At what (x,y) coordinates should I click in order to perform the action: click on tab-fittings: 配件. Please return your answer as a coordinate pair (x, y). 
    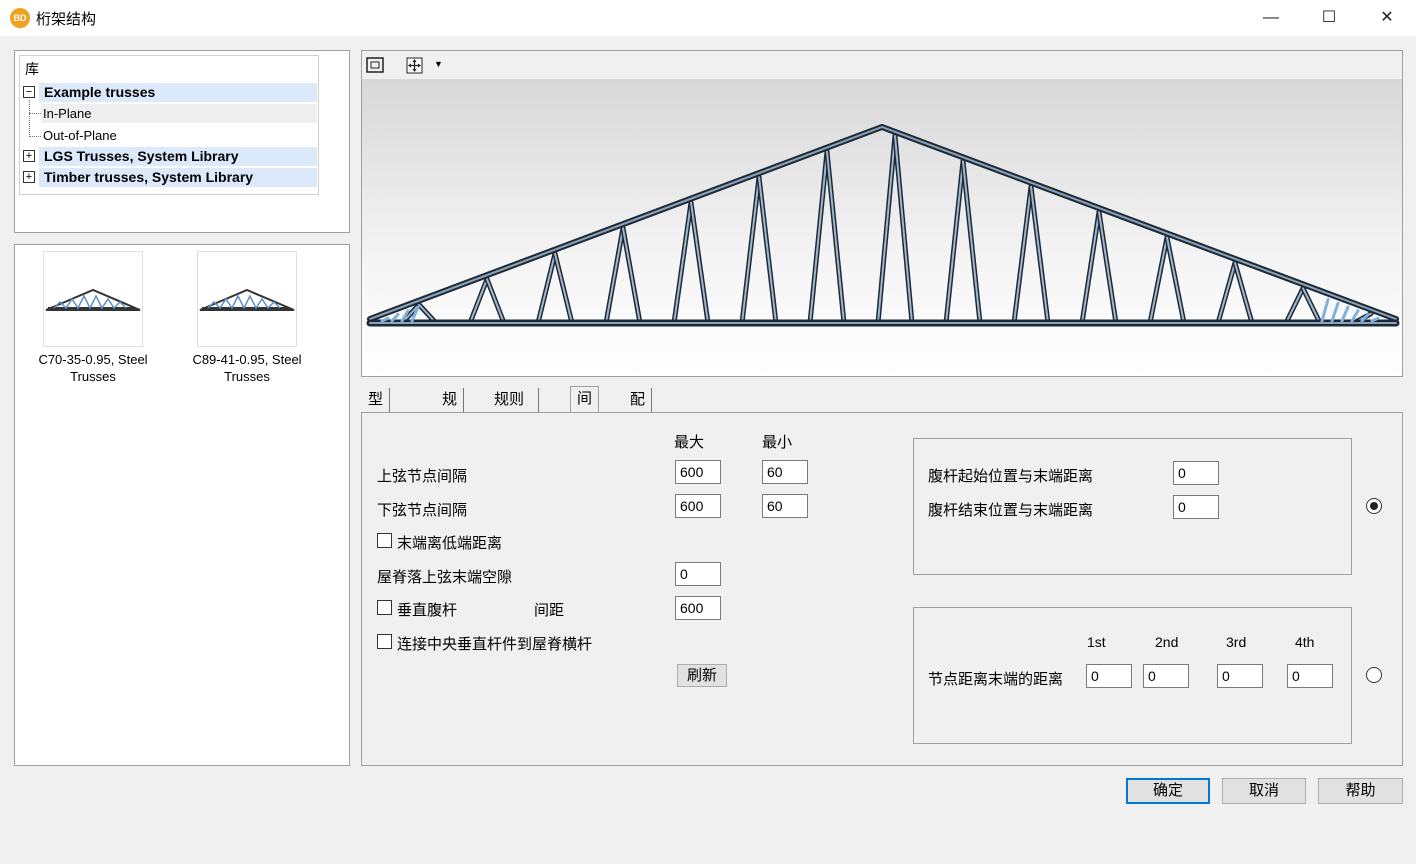
    Looking at the image, I should click on (638, 410).